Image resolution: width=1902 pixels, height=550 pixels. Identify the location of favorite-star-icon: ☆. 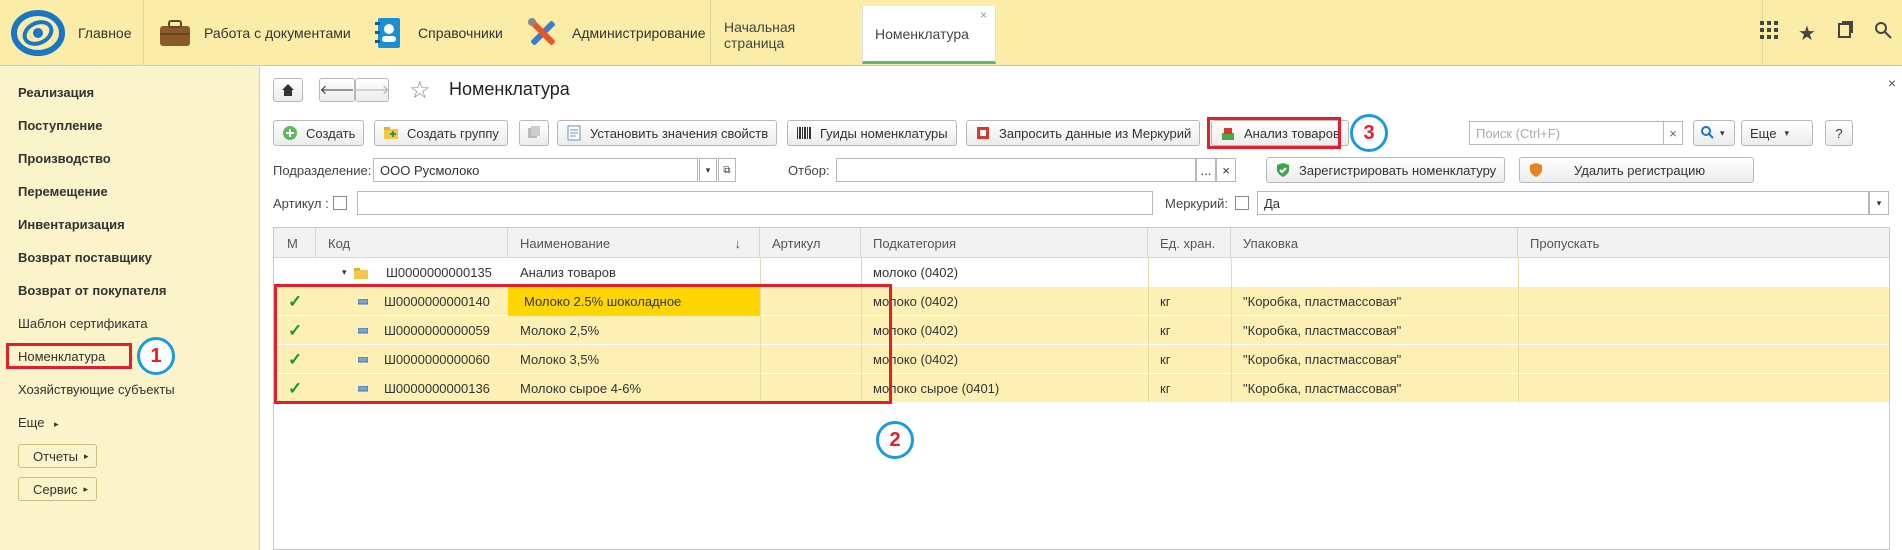
(420, 90).